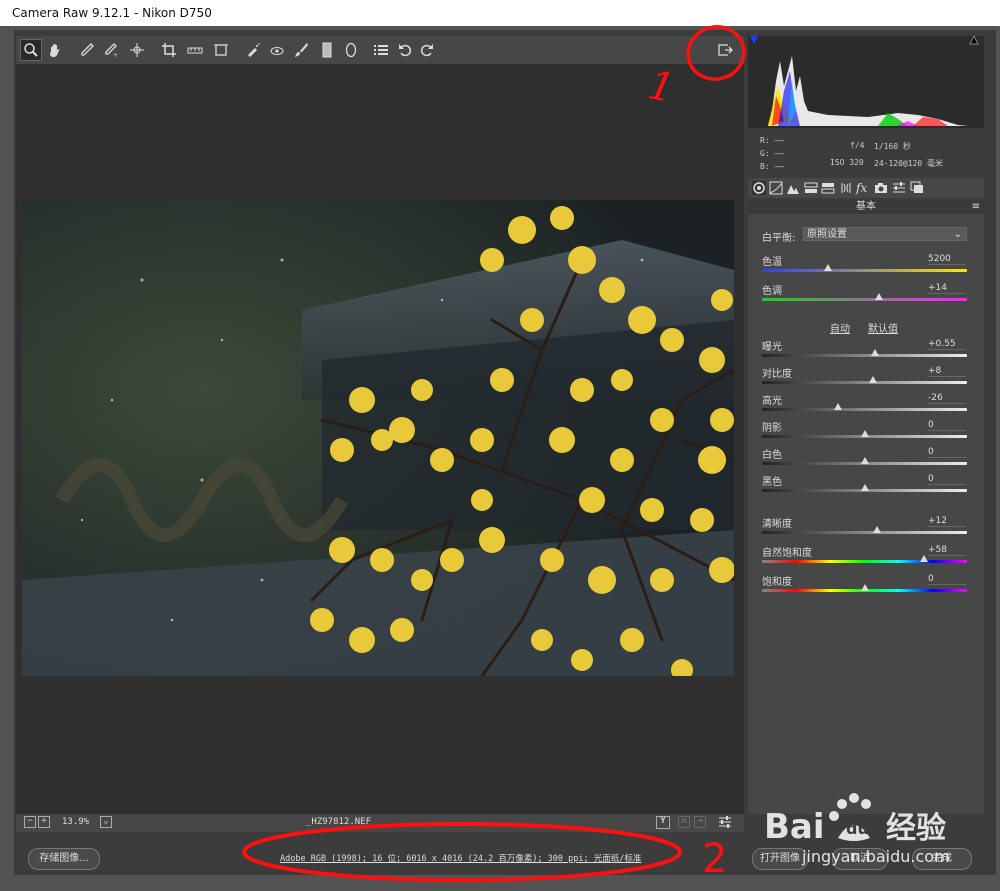 The width and height of the screenshot is (1000, 891). I want to click on slider-7-label: 黑色, so click(772, 482).